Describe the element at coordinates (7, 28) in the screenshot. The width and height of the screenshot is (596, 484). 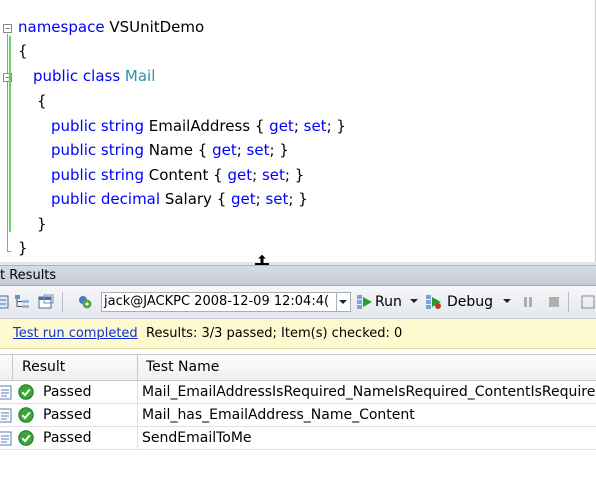
I see `fold-minus-icon: −` at that location.